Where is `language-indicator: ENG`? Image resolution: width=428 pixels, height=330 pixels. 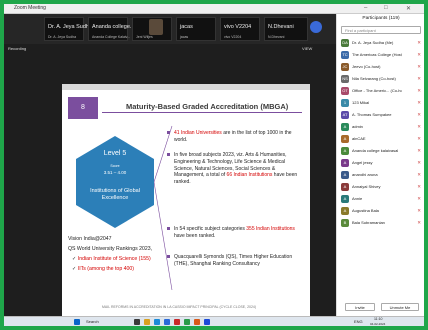 language-indicator: ENG is located at coordinates (358, 321).